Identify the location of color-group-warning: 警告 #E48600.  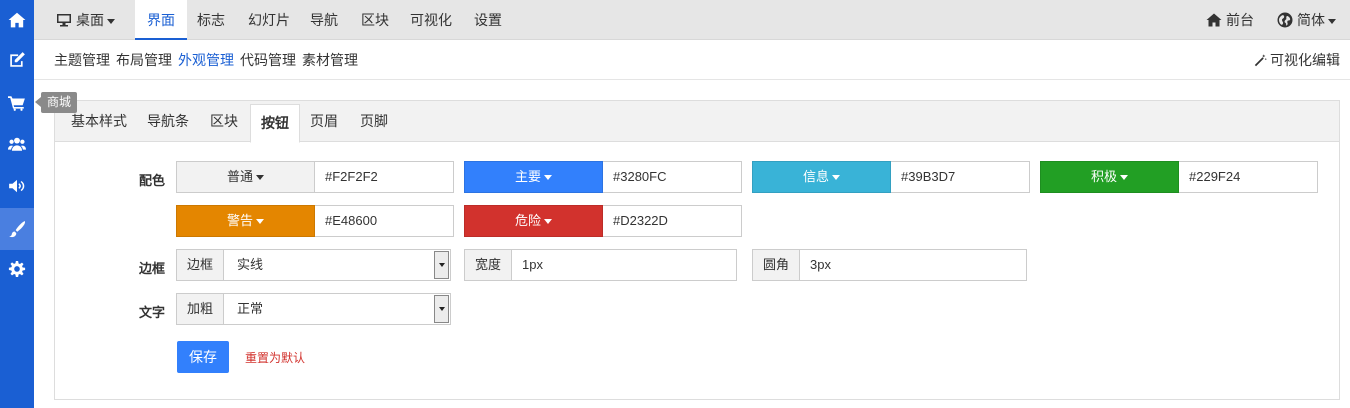
(315, 221).